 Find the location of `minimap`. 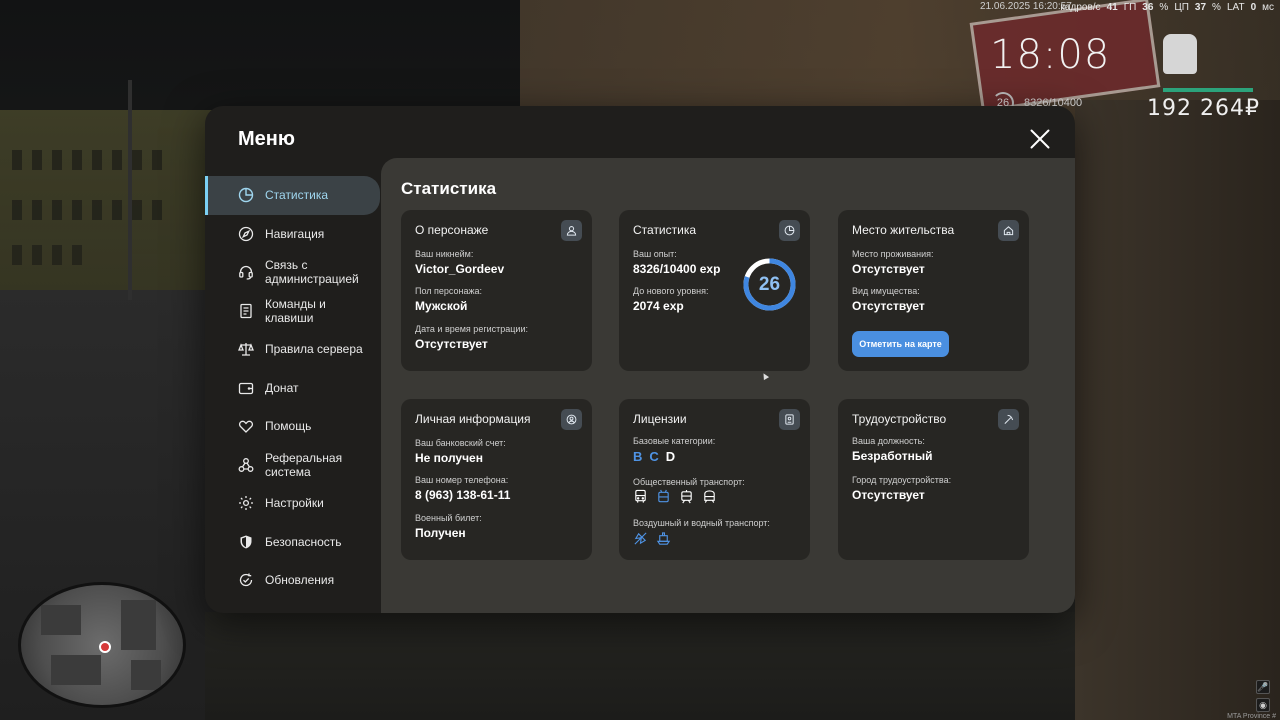

minimap is located at coordinates (102, 645).